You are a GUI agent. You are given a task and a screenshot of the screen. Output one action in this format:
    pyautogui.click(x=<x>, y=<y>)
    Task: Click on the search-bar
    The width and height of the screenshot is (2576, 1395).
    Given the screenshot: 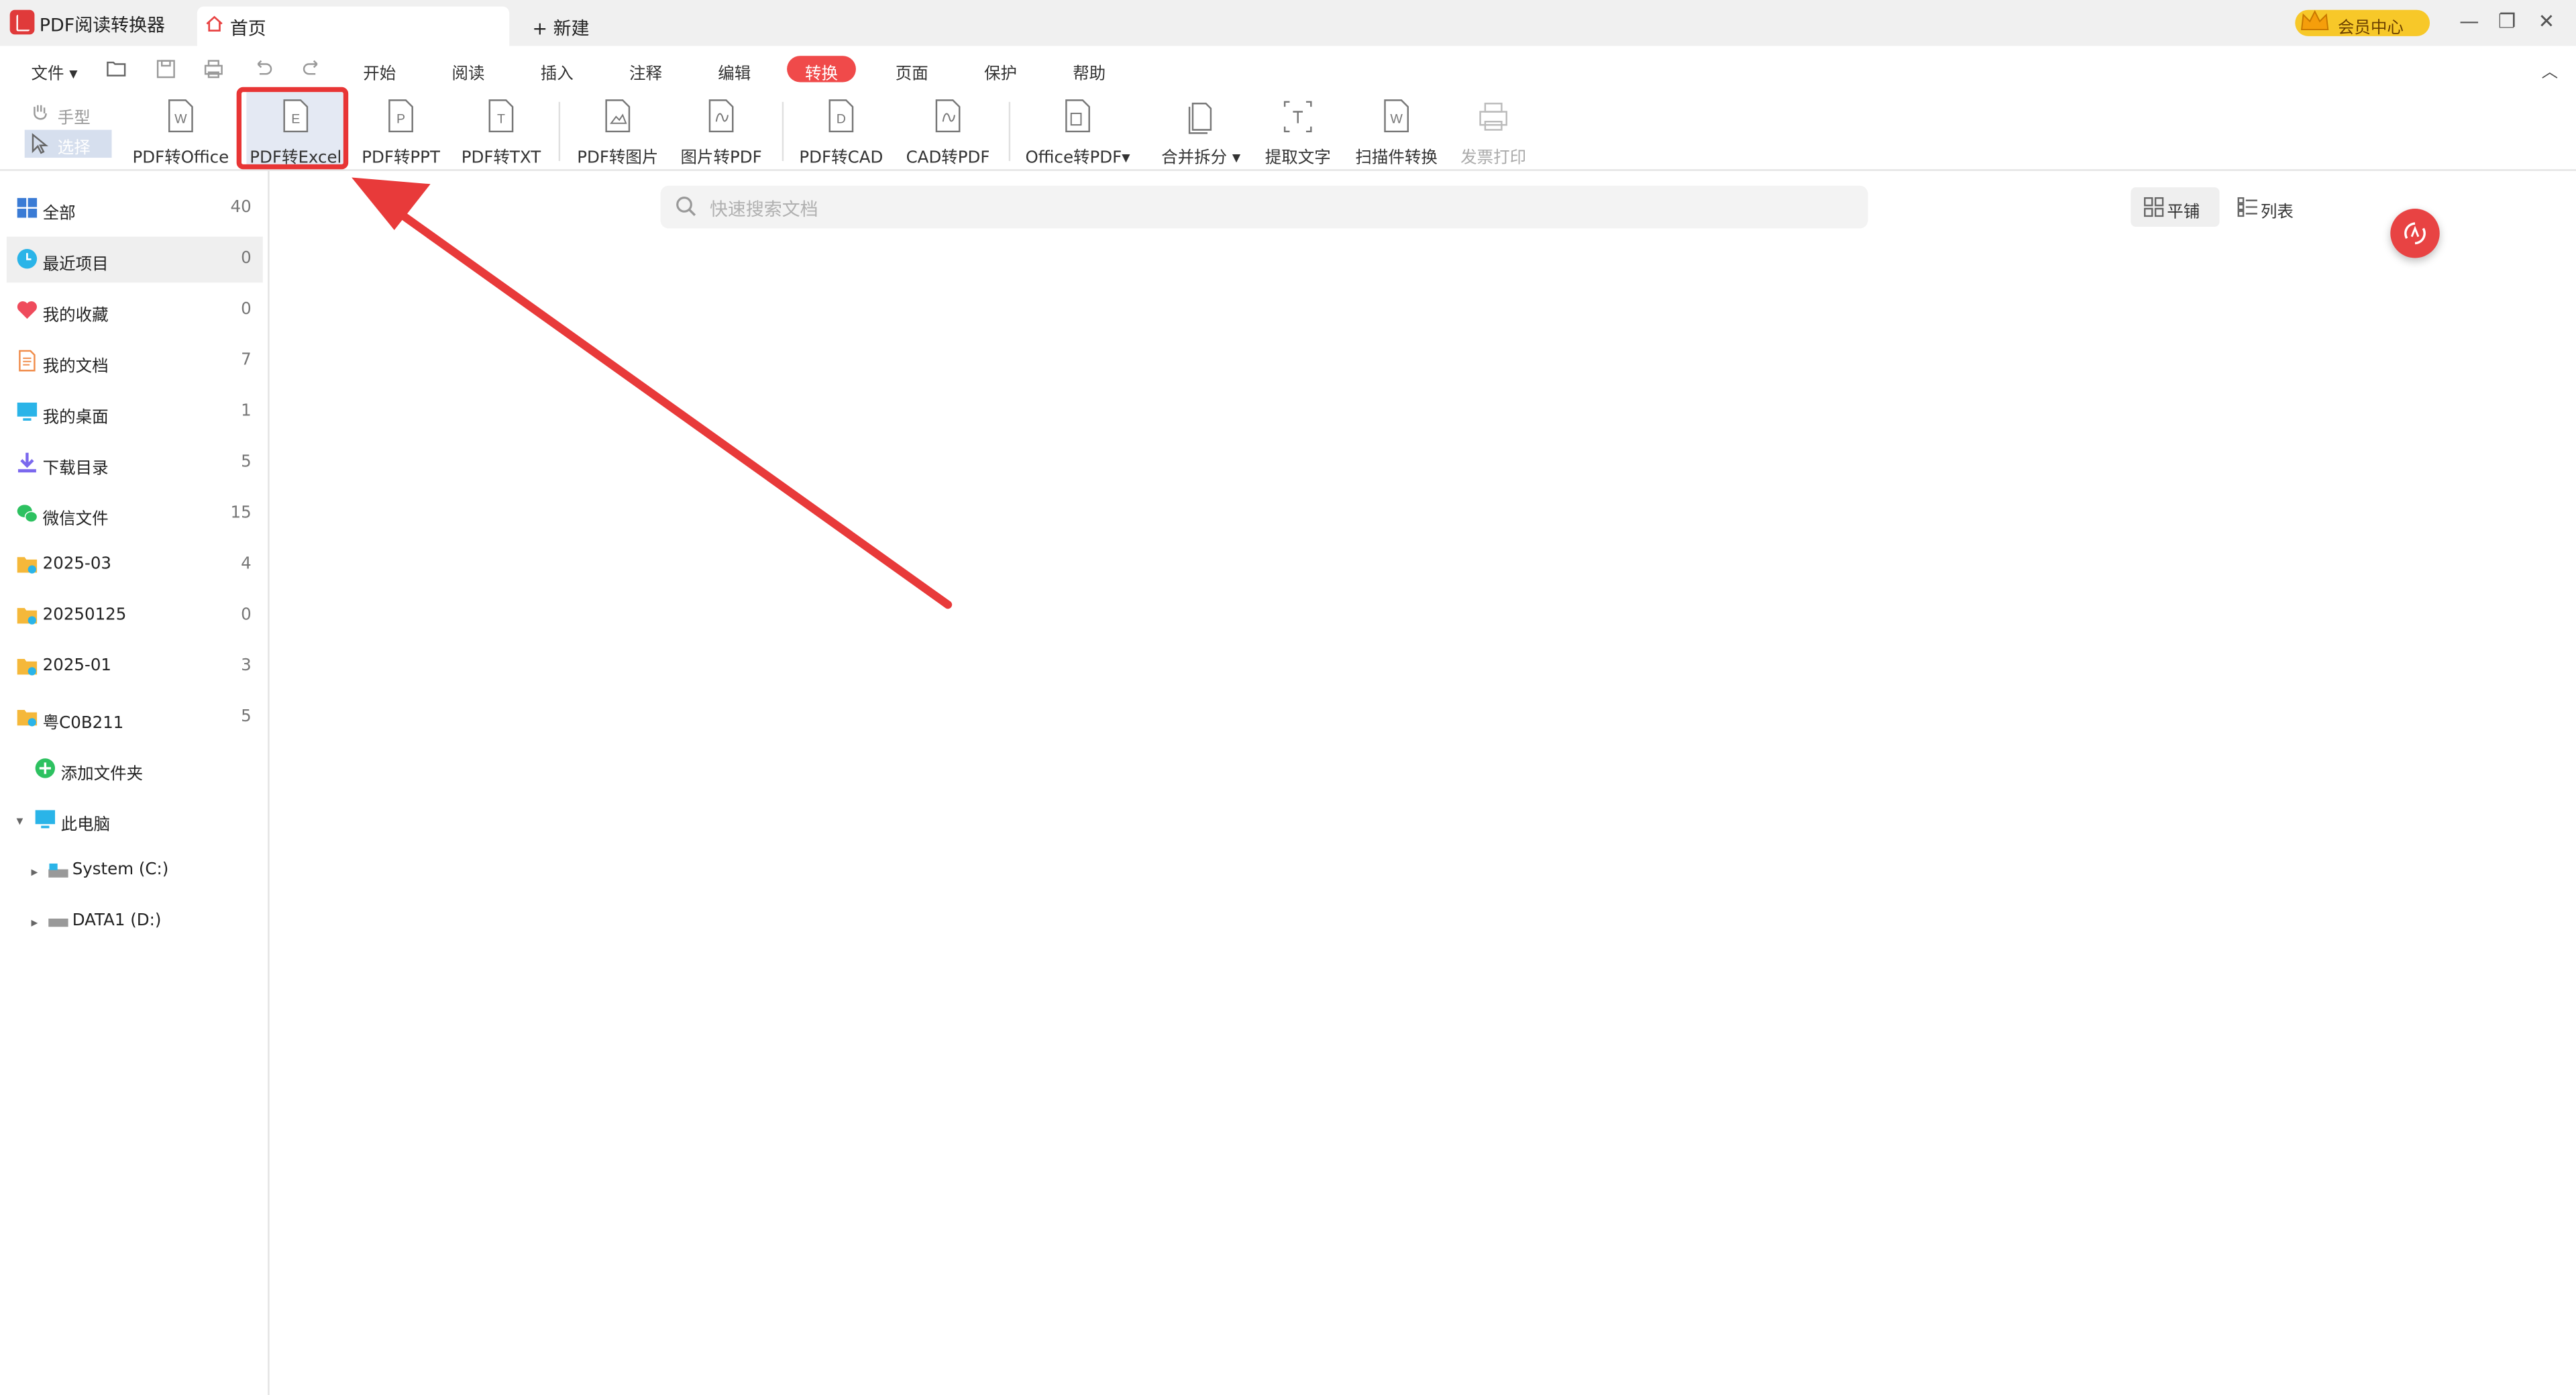 What is the action you would take?
    pyautogui.click(x=1264, y=207)
    